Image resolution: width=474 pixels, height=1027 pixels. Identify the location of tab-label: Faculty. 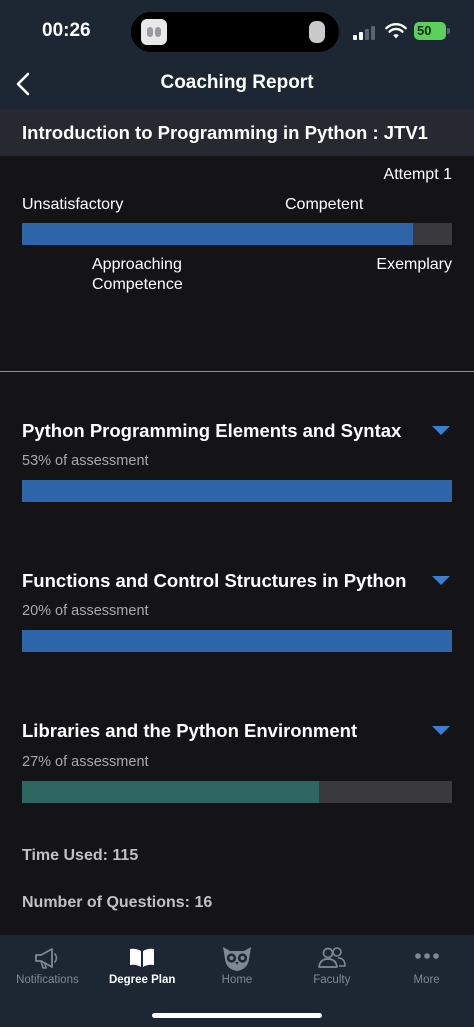
(332, 980).